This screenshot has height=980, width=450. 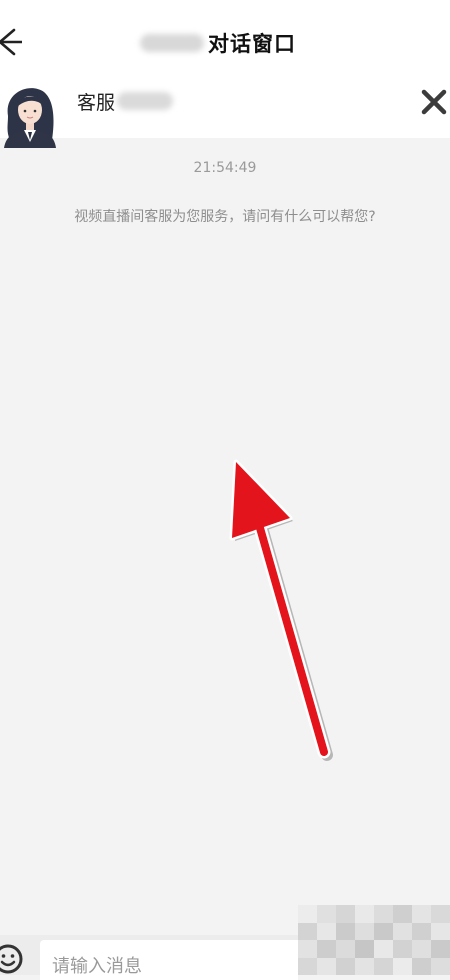 What do you see at coordinates (252, 44) in the screenshot?
I see `page-title: 对话窗口` at bounding box center [252, 44].